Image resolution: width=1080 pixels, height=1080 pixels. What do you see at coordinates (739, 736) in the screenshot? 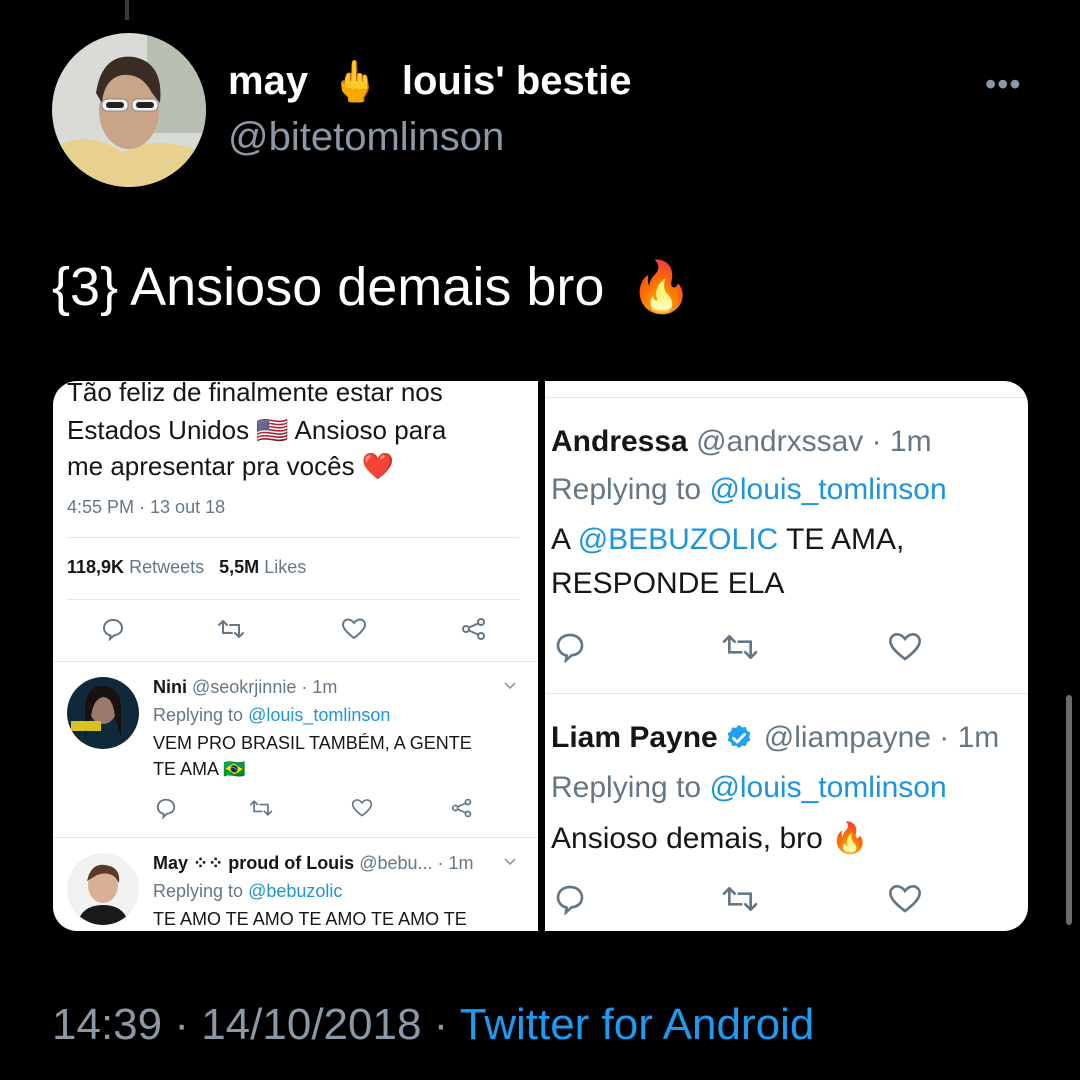
I see `verified-badge-icon` at bounding box center [739, 736].